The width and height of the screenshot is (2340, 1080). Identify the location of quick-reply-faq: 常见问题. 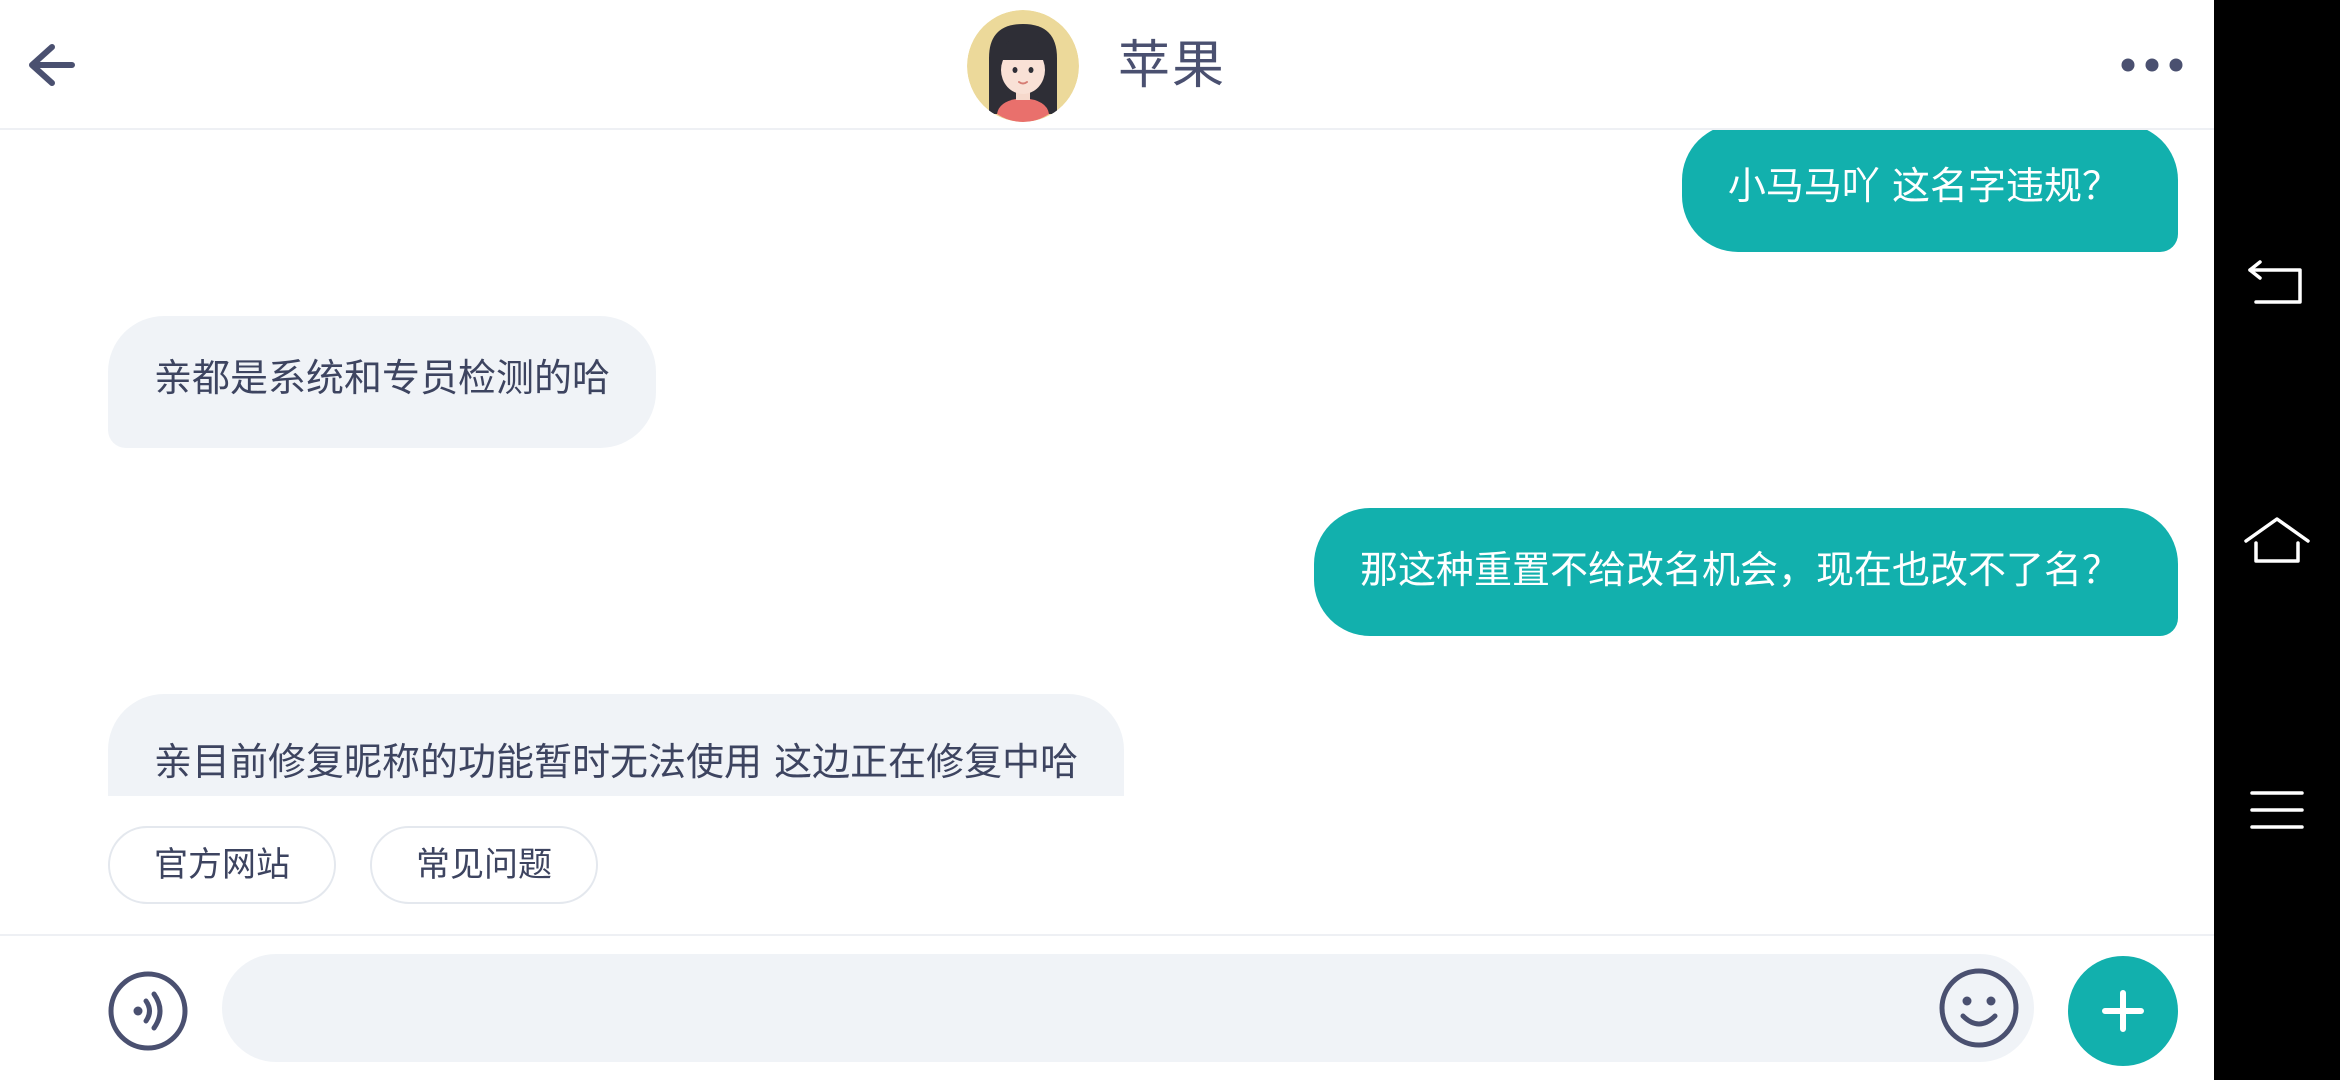
(484, 865).